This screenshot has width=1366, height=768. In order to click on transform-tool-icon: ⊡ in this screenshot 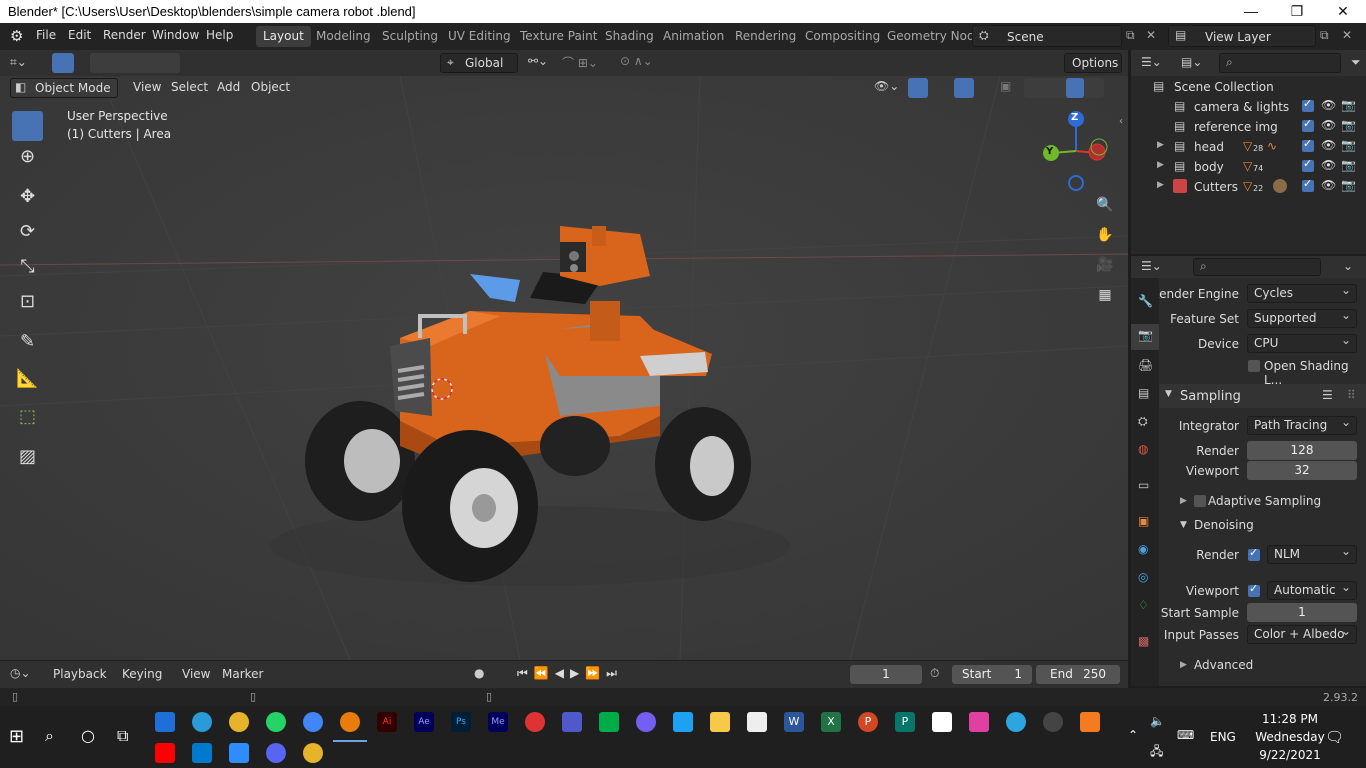, I will do `click(27, 306)`.